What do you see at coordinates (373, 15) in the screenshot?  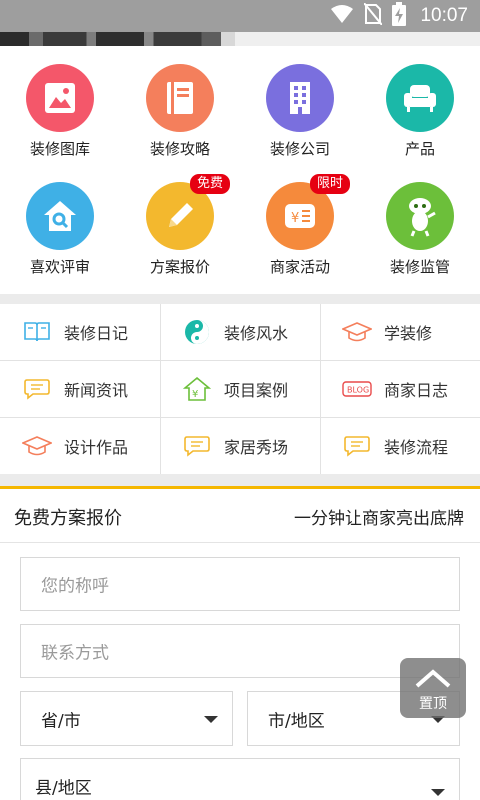 I see `no-sim-icon` at bounding box center [373, 15].